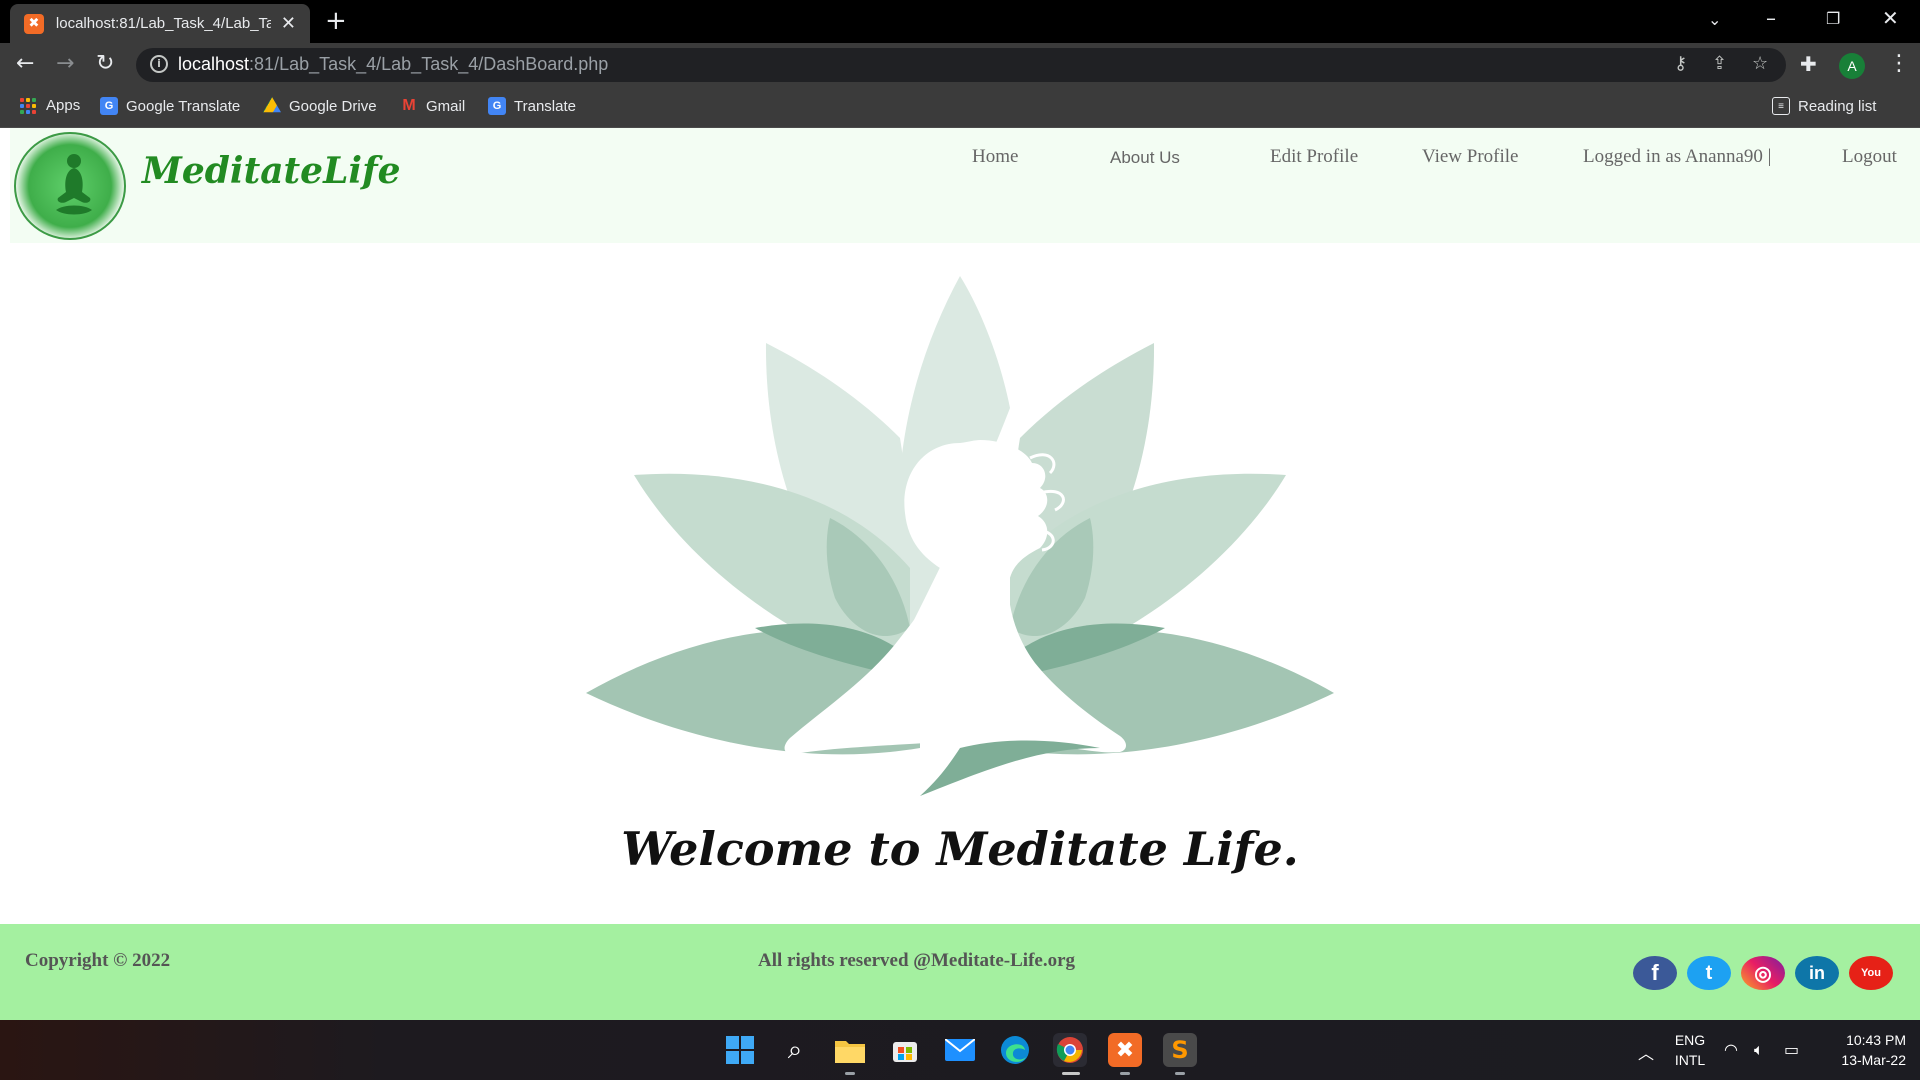 Image resolution: width=1920 pixels, height=1080 pixels. What do you see at coordinates (740, 1050) in the screenshot?
I see `windows-start-icon` at bounding box center [740, 1050].